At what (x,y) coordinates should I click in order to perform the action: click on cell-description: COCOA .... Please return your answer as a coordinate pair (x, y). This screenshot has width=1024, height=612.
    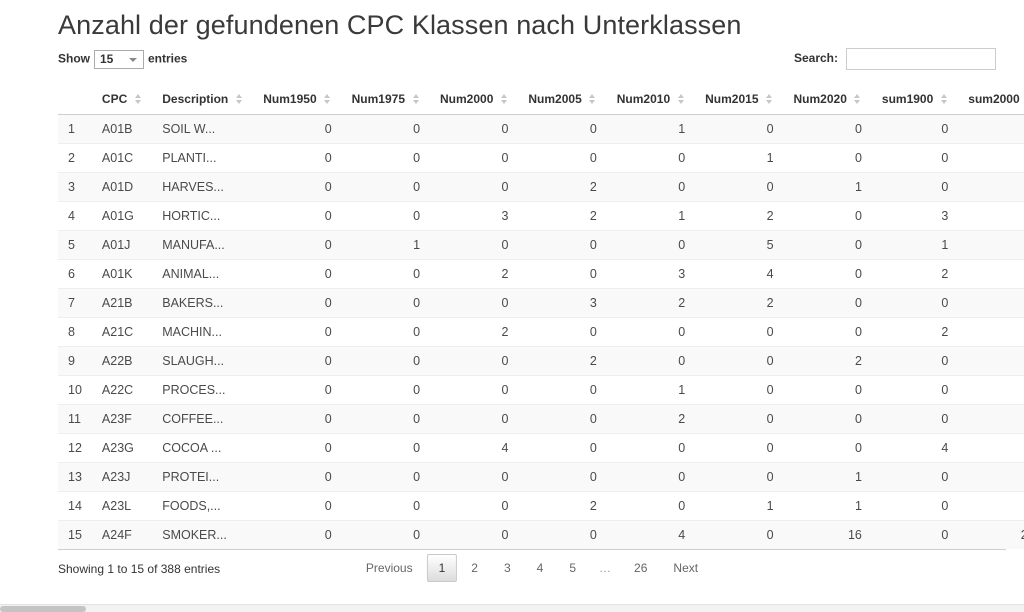
    Looking at the image, I should click on (203, 448).